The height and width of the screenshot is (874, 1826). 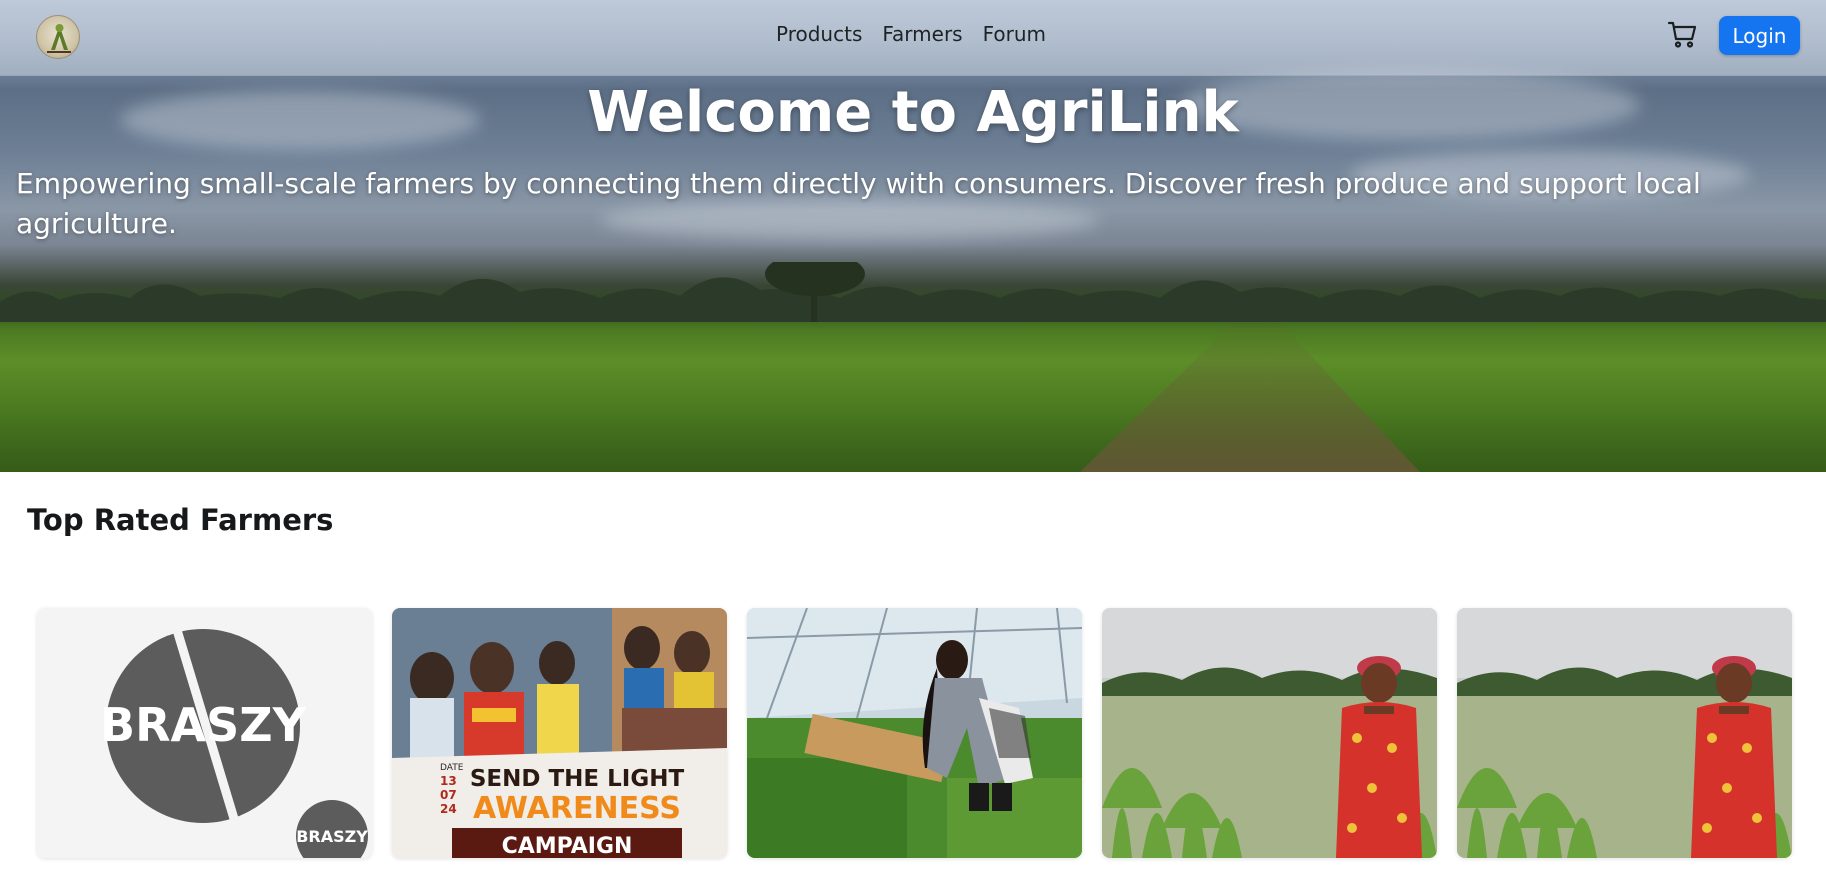 I want to click on nav-forum-link: Forum, so click(x=1014, y=34).